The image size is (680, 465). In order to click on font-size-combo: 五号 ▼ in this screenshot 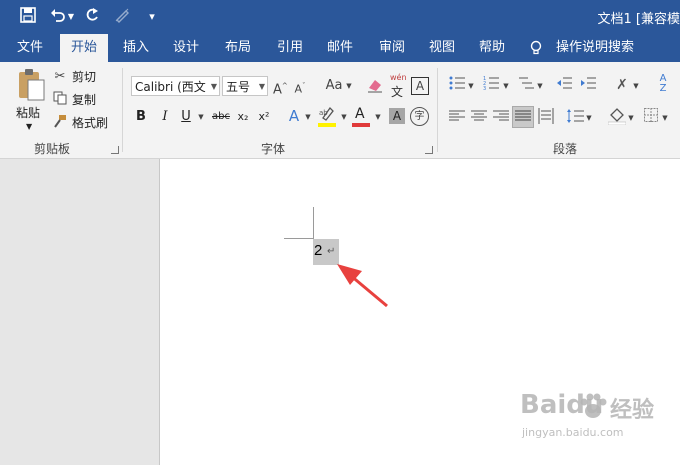, I will do `click(245, 86)`.